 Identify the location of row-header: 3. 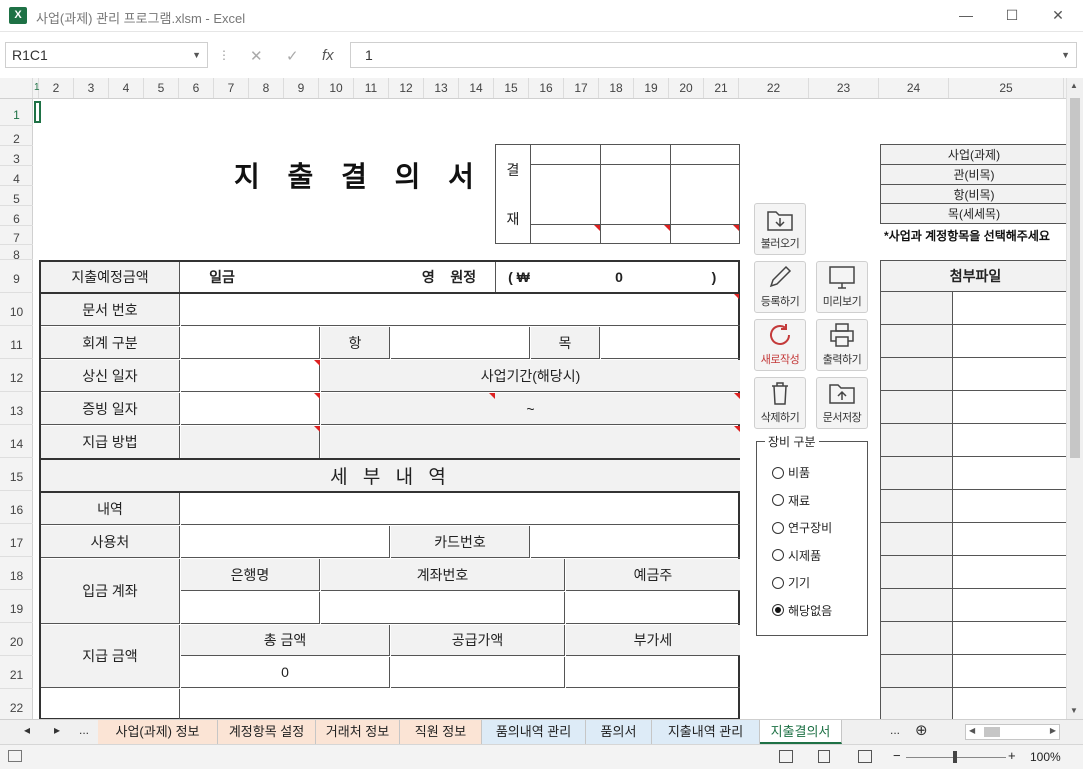
(16, 156).